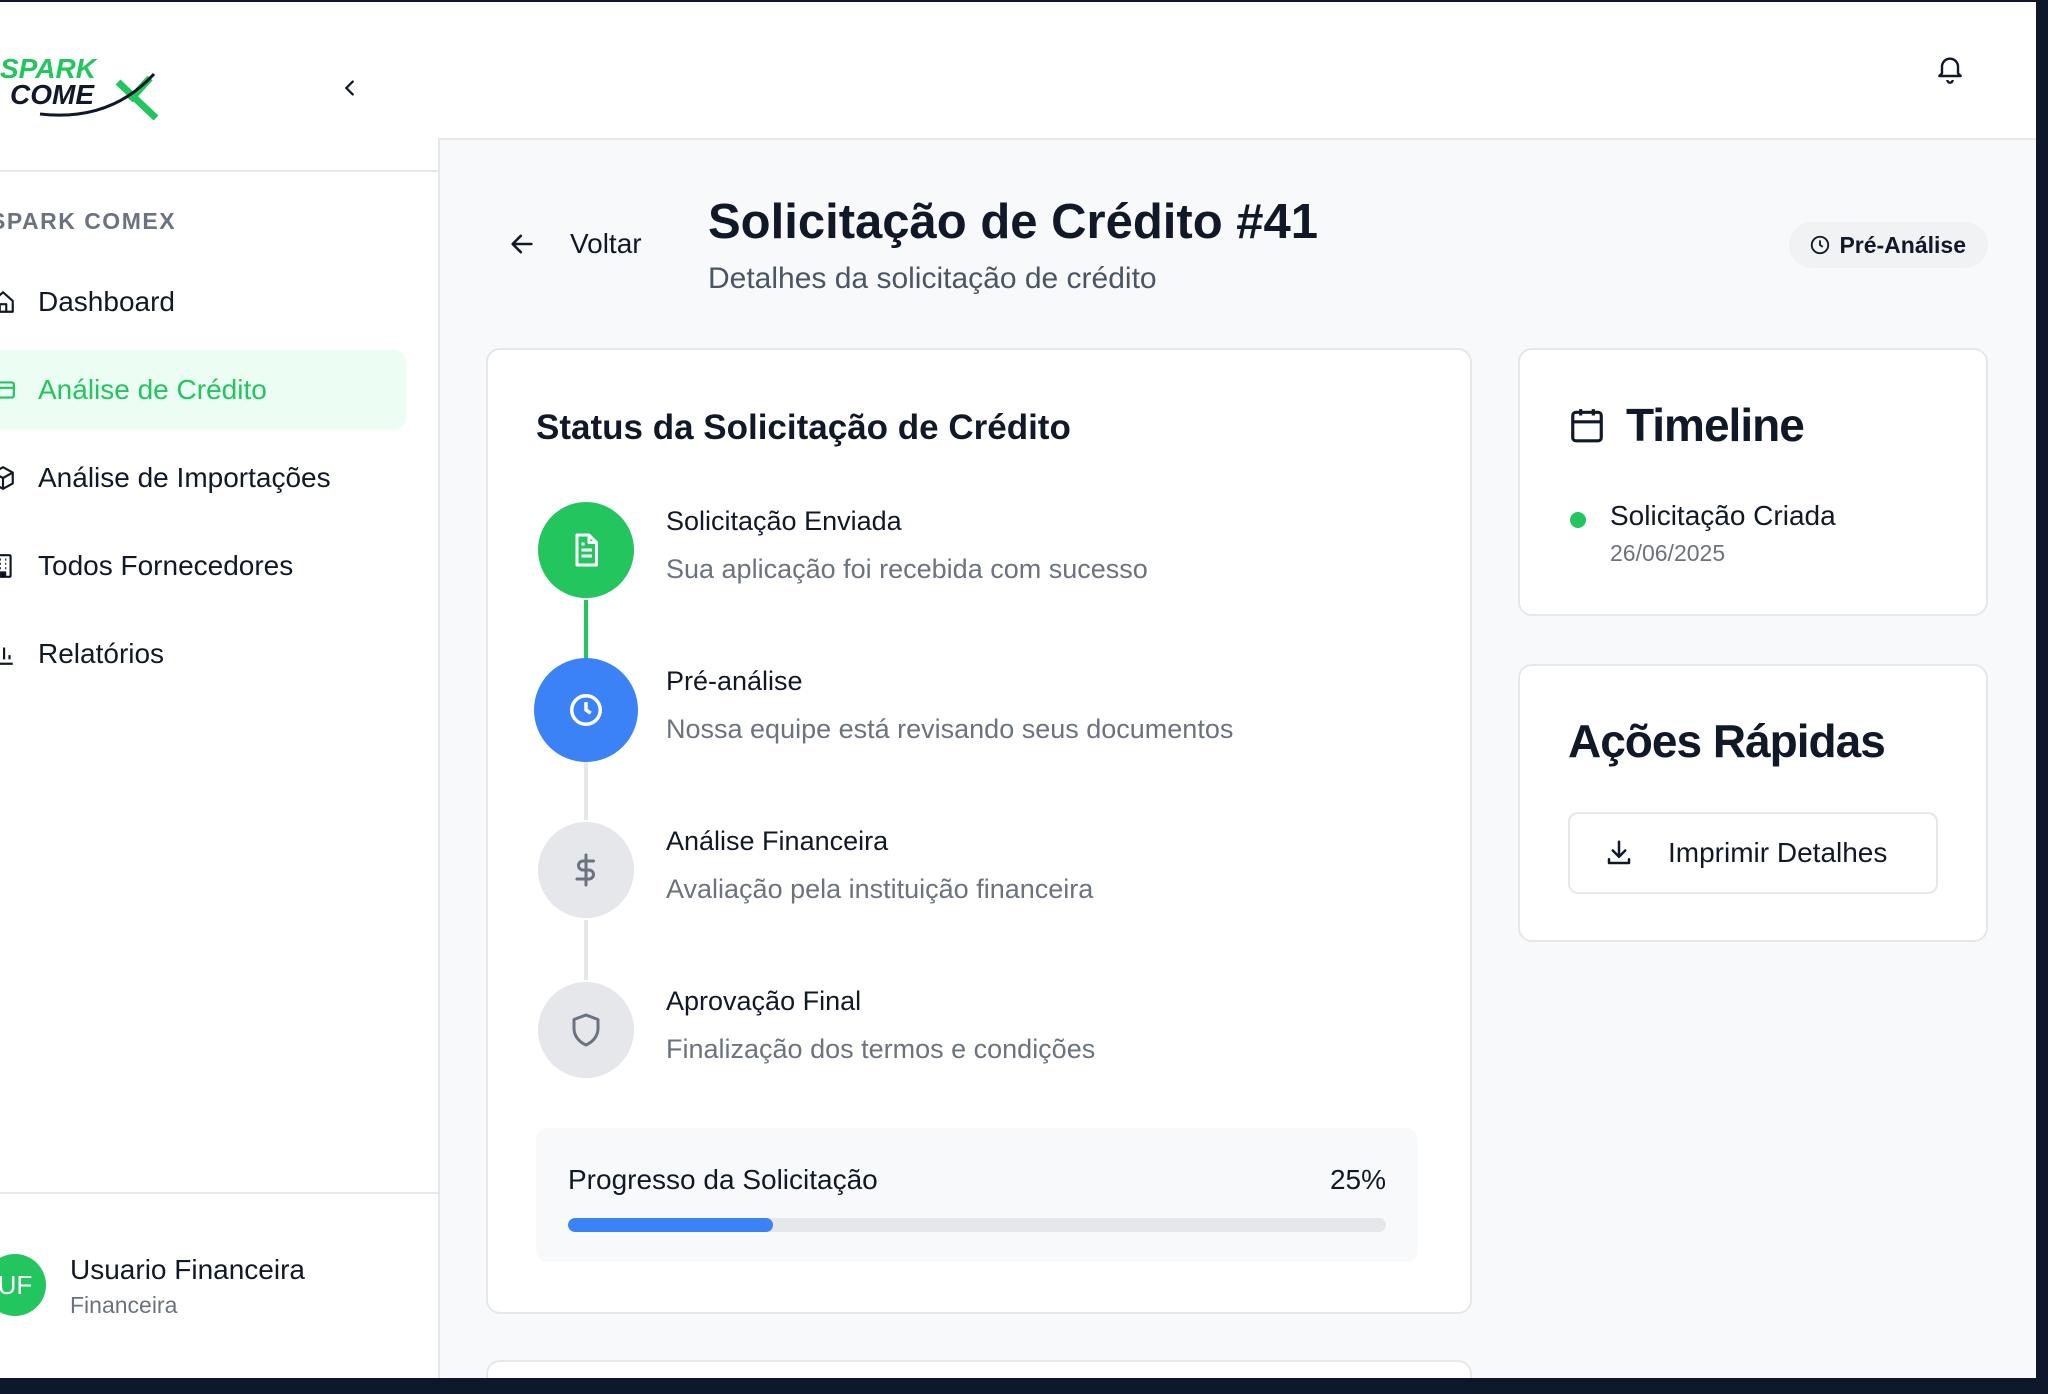 The width and height of the screenshot is (2048, 1394). Describe the element at coordinates (1723, 515) in the screenshot. I see `timeline-event-label: Solicitação Criada` at that location.